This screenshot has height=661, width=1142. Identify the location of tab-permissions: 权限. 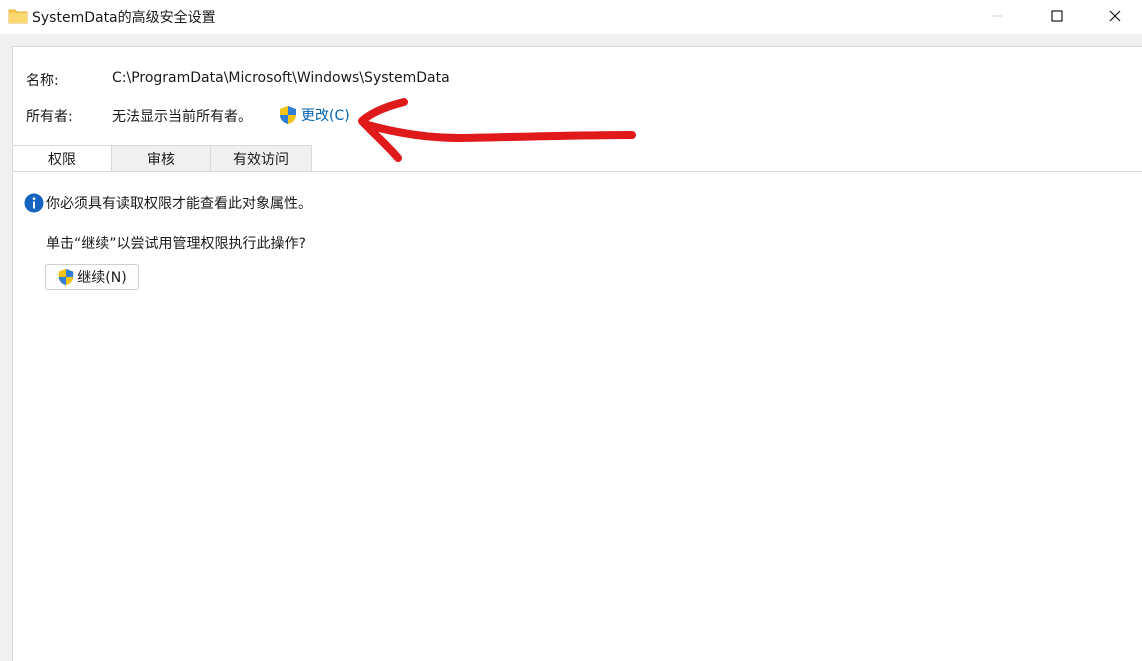
(62, 158).